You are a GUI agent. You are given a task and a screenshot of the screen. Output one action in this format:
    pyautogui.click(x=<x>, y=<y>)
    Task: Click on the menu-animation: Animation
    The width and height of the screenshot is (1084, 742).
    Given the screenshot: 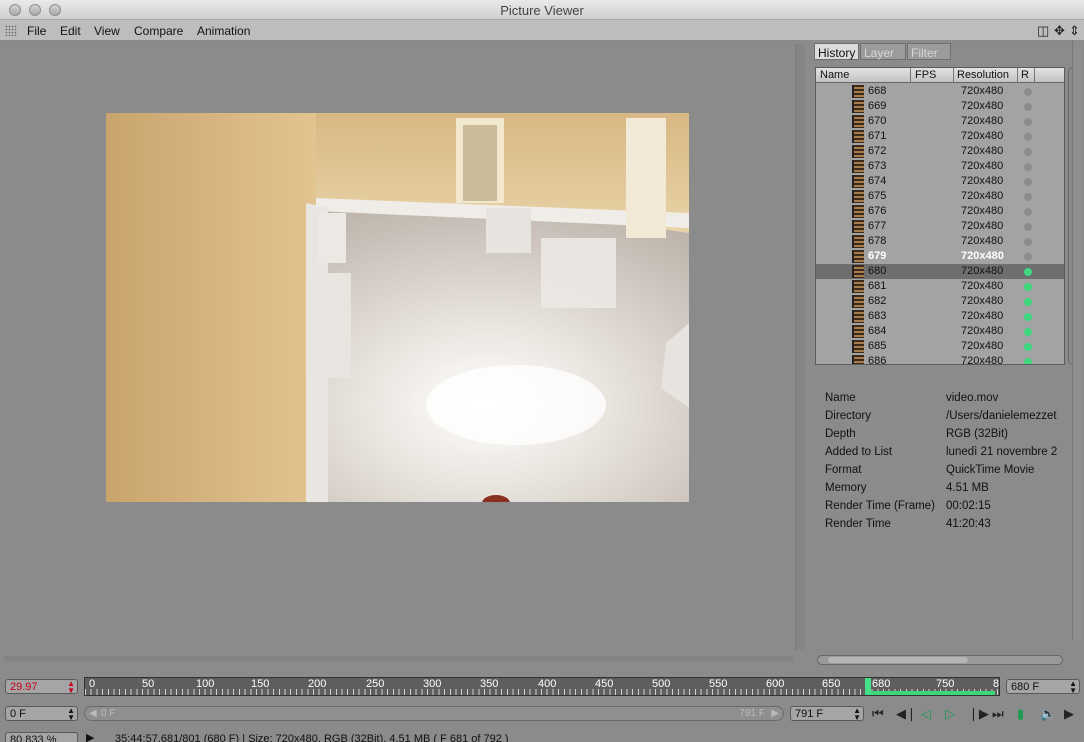 What is the action you would take?
    pyautogui.click(x=223, y=31)
    